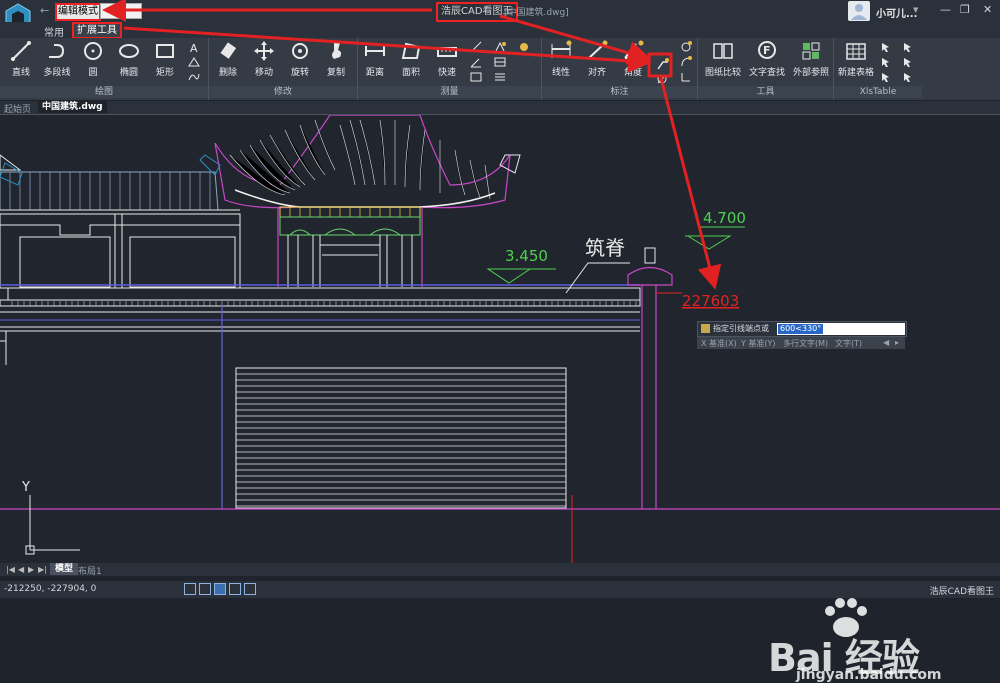  I want to click on tool-label: 对齐, so click(596, 73).